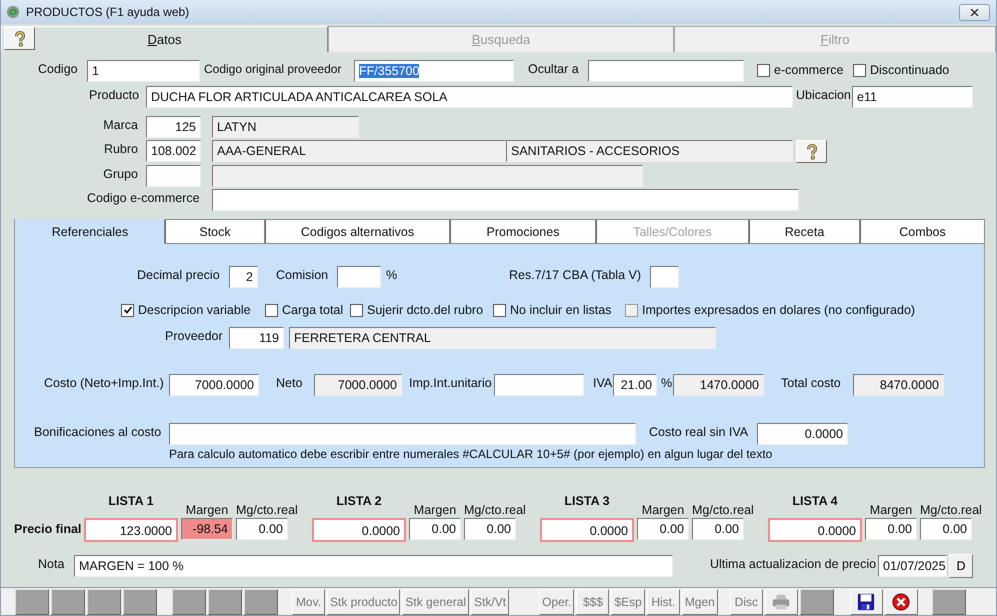  Describe the element at coordinates (131, 530) in the screenshot. I see `price-field: 123.0000` at that location.